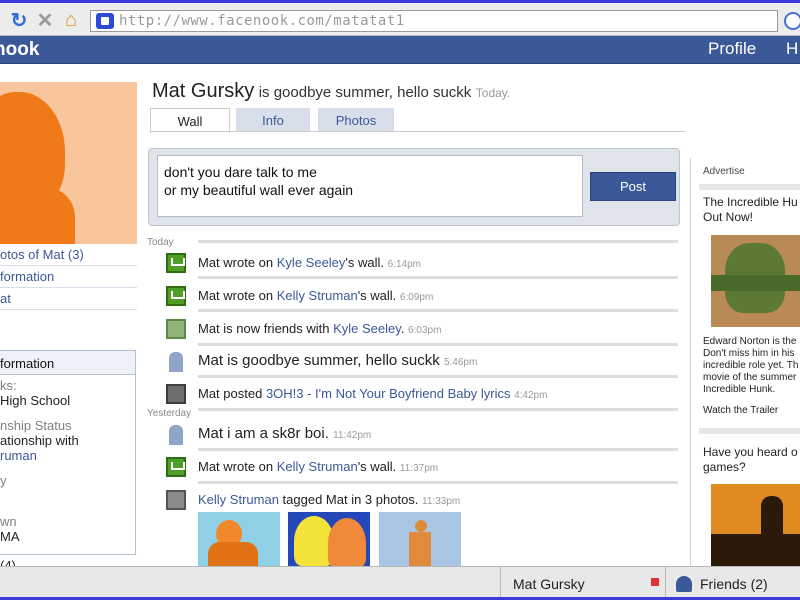  What do you see at coordinates (684, 583) in the screenshot?
I see `friends-icon` at bounding box center [684, 583].